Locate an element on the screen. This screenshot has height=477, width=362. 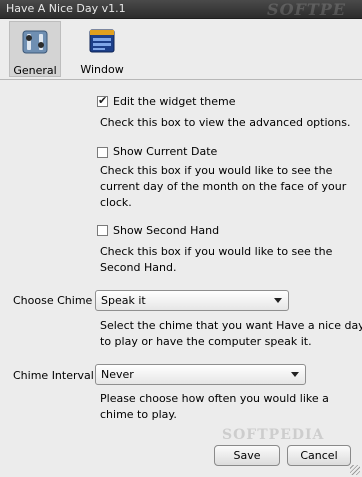
chime-interval-select: Never is located at coordinates (200, 374).